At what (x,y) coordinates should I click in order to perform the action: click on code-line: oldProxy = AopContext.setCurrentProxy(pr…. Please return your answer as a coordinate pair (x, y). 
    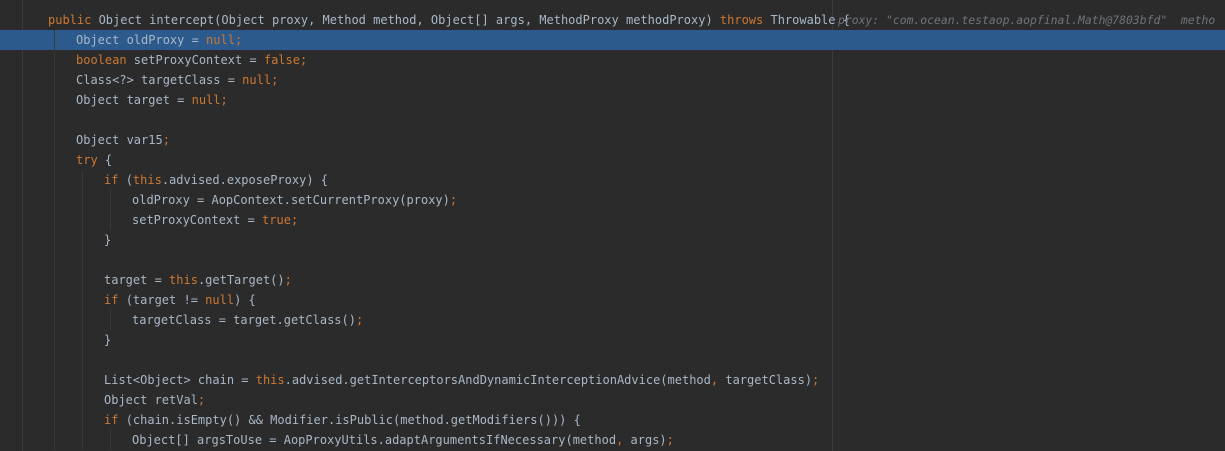
    Looking at the image, I should click on (612, 200).